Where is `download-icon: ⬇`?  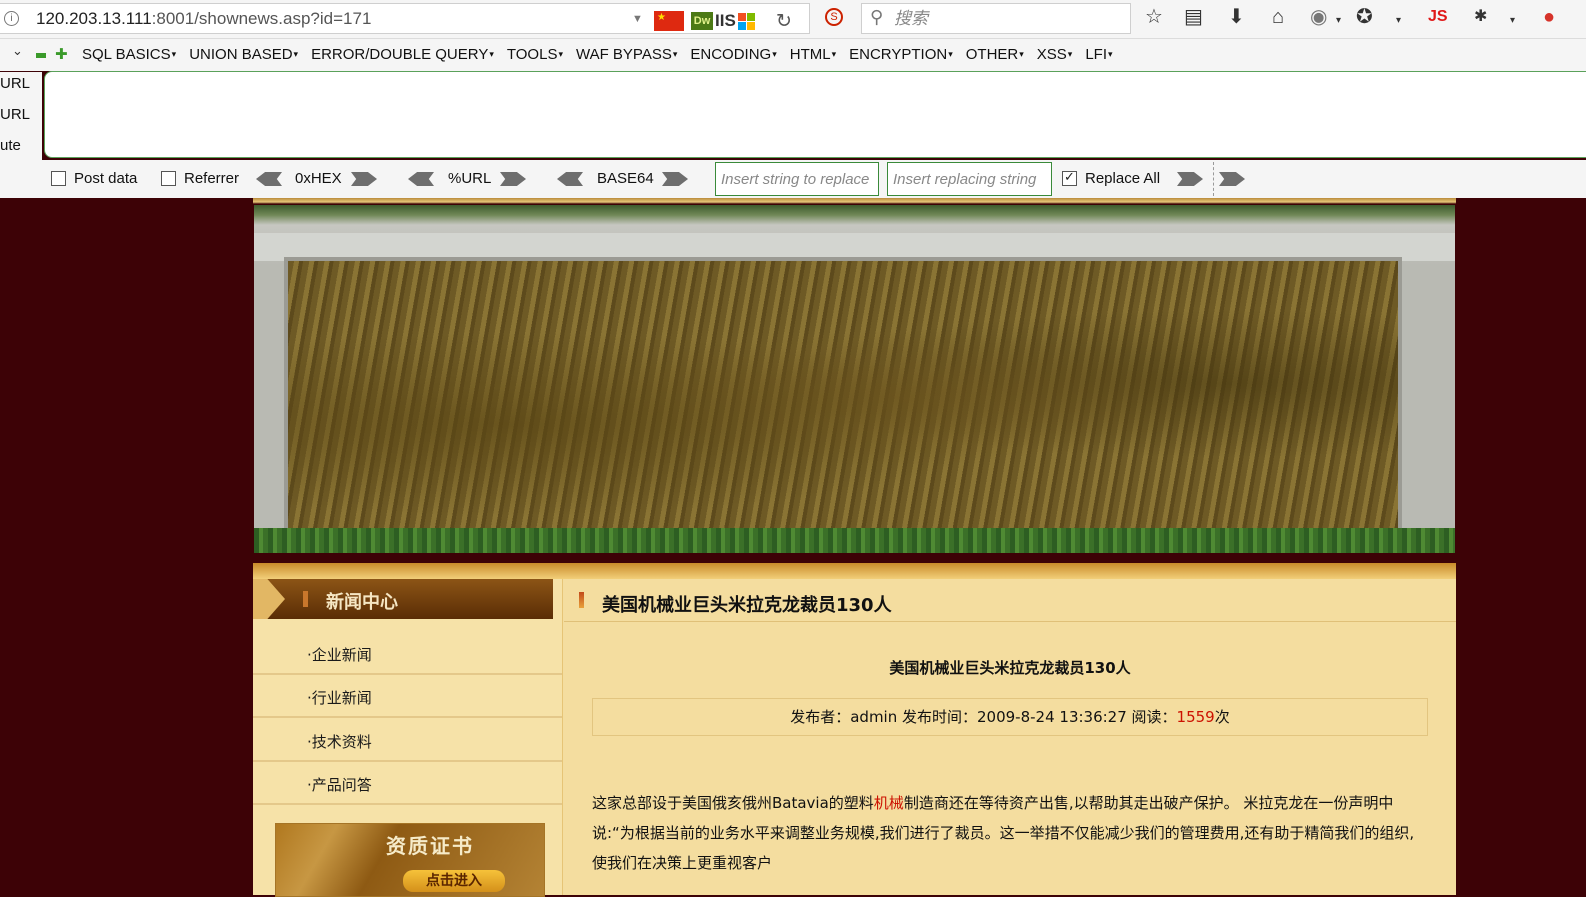 download-icon: ⬇ is located at coordinates (1236, 17).